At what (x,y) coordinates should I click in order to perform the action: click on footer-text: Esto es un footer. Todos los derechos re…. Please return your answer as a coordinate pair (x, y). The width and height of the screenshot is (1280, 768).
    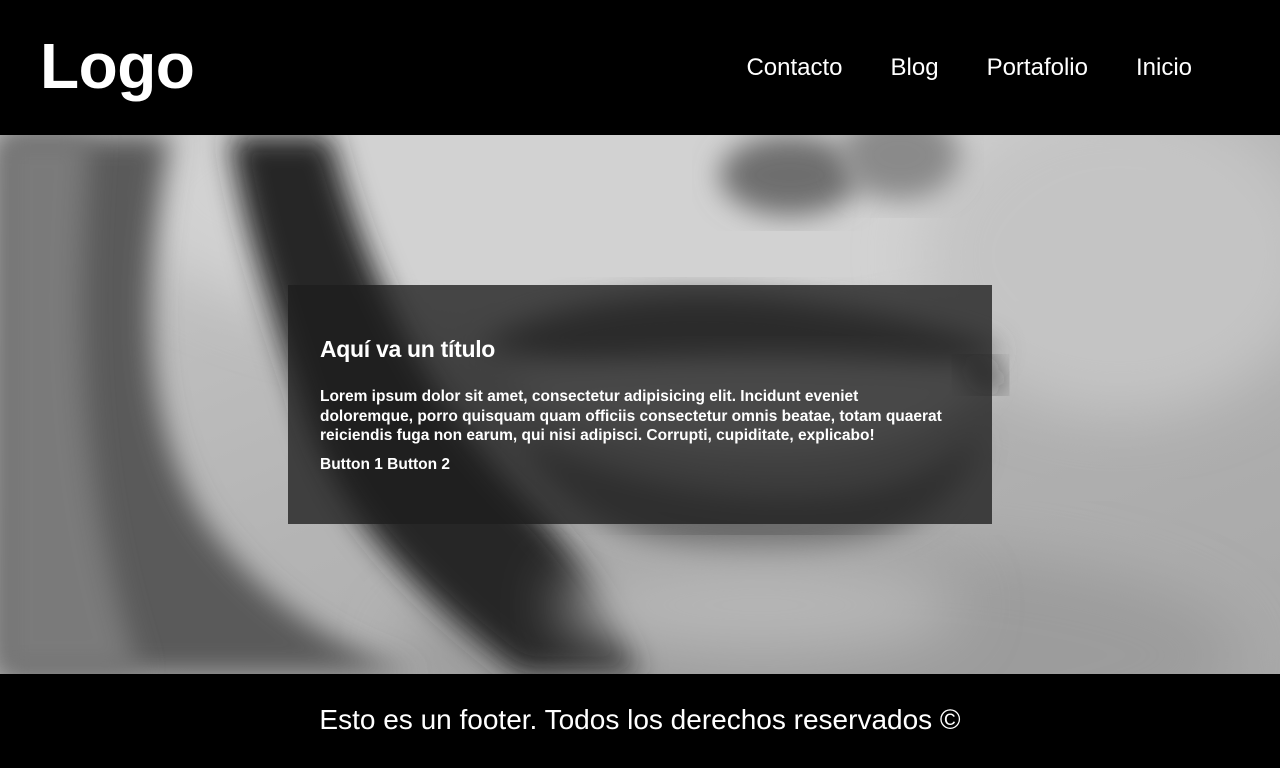
    Looking at the image, I should click on (640, 719).